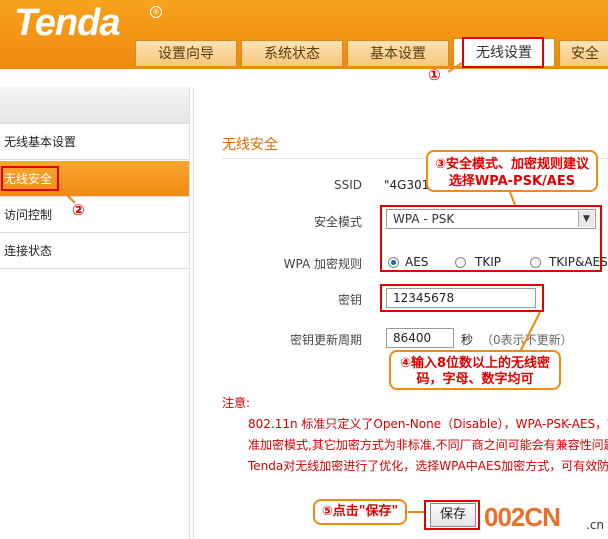 The width and height of the screenshot is (608, 539). What do you see at coordinates (347, 185) in the screenshot?
I see `ssid-label: SSID` at bounding box center [347, 185].